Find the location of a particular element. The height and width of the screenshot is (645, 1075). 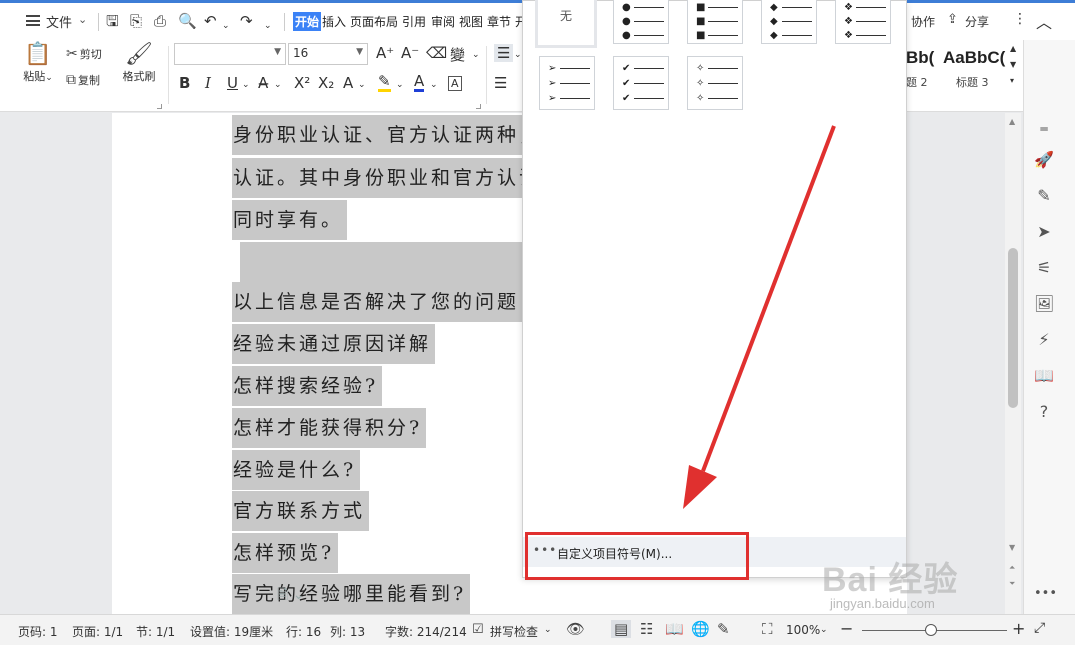

lightning-icon: ⚡ is located at coordinates (1044, 339).